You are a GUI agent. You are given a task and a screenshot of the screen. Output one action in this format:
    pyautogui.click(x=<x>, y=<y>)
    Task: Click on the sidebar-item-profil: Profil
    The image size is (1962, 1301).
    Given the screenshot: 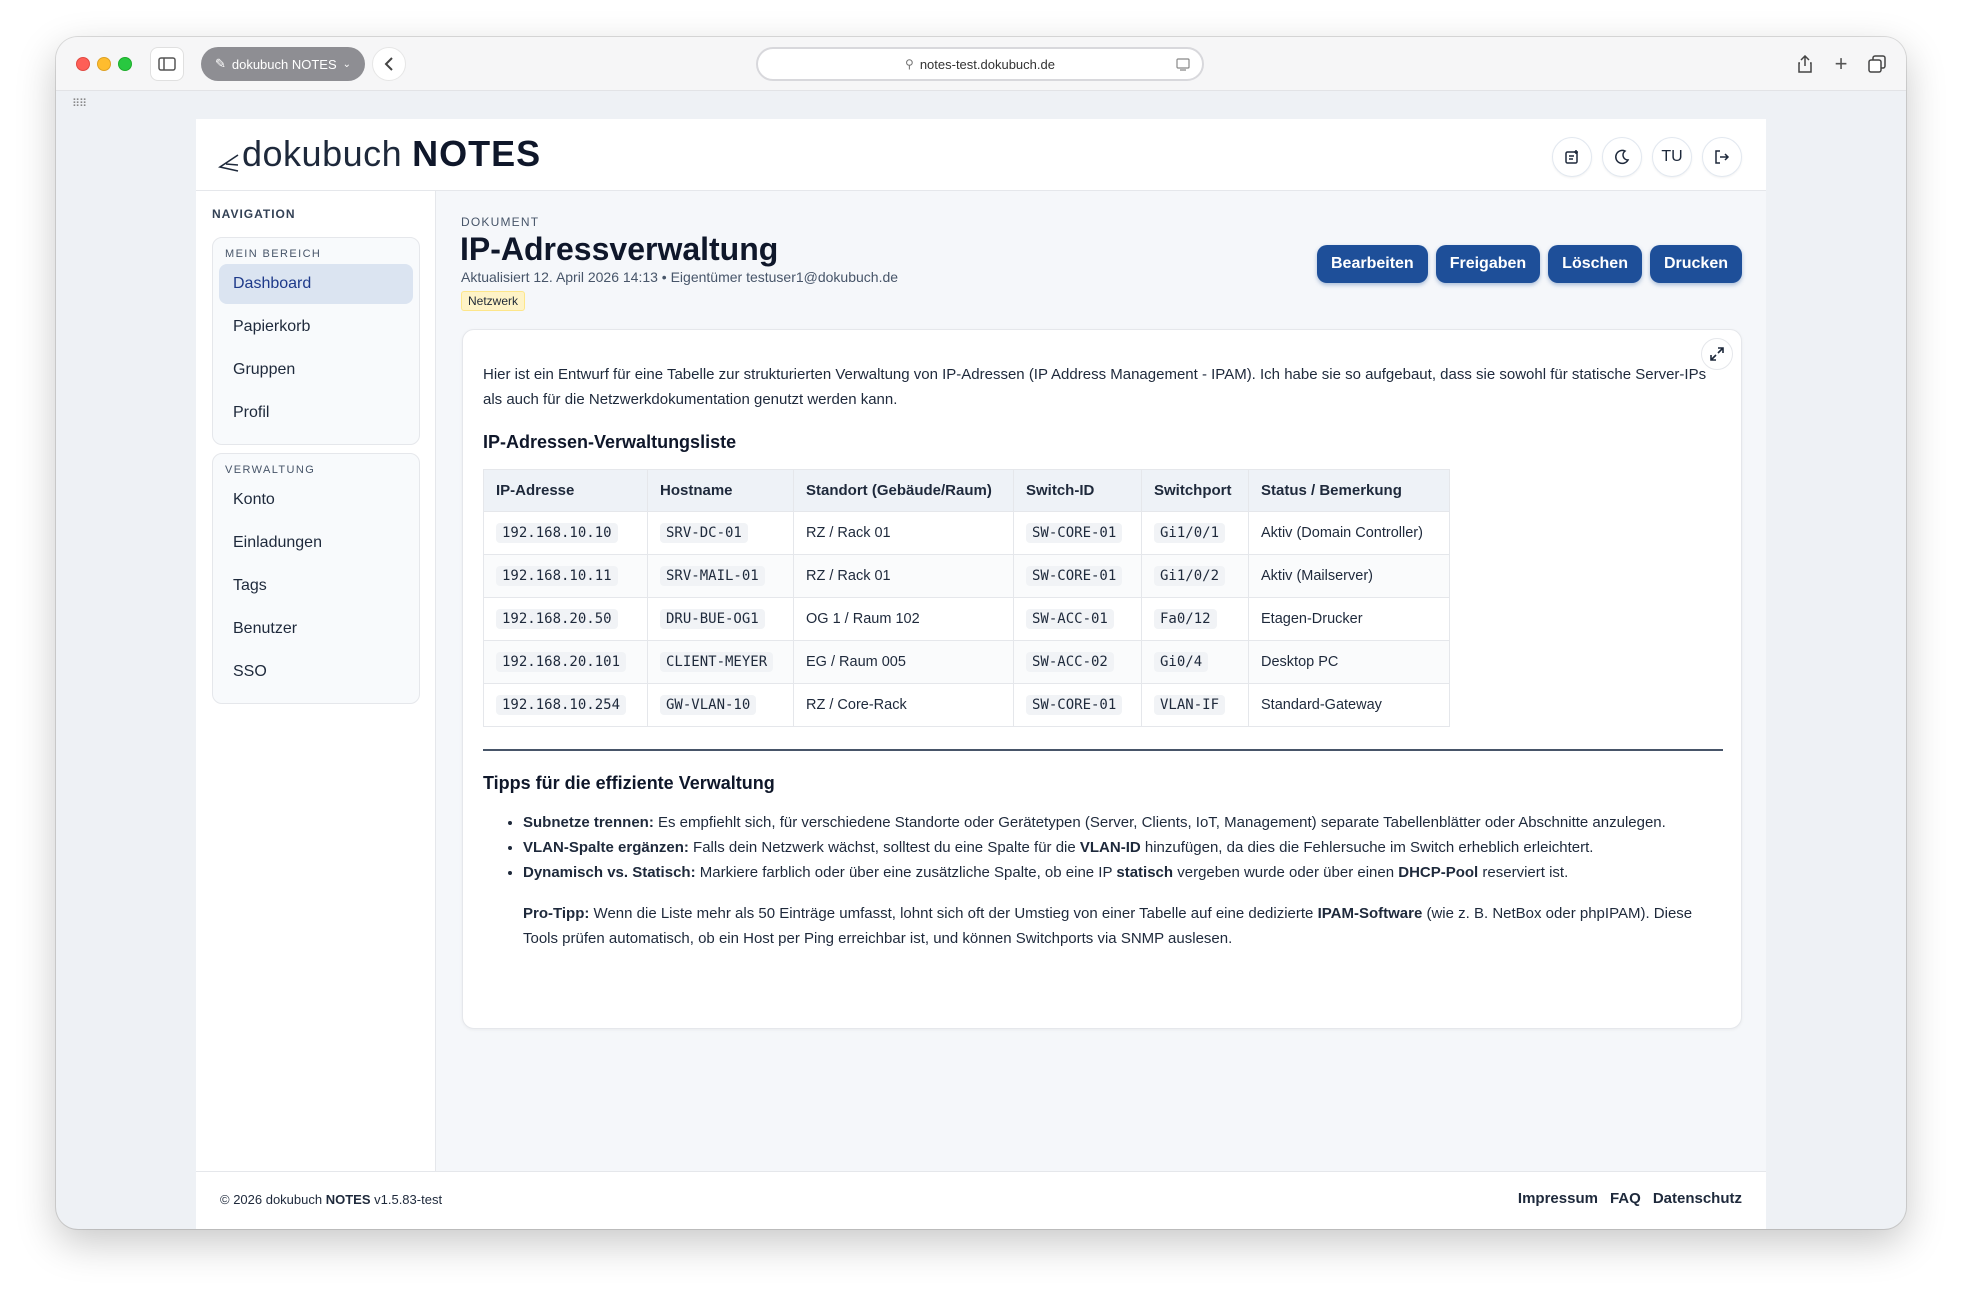 What is the action you would take?
    pyautogui.click(x=316, y=413)
    